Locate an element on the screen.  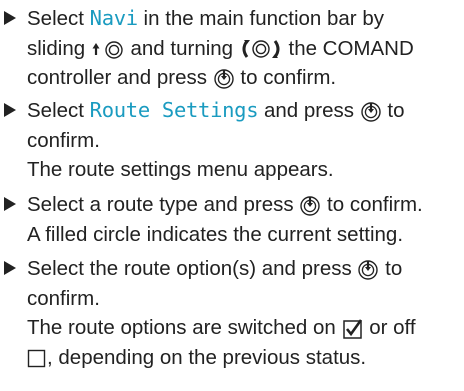
step-result: , depending on the previous status. is located at coordinates (243, 358).